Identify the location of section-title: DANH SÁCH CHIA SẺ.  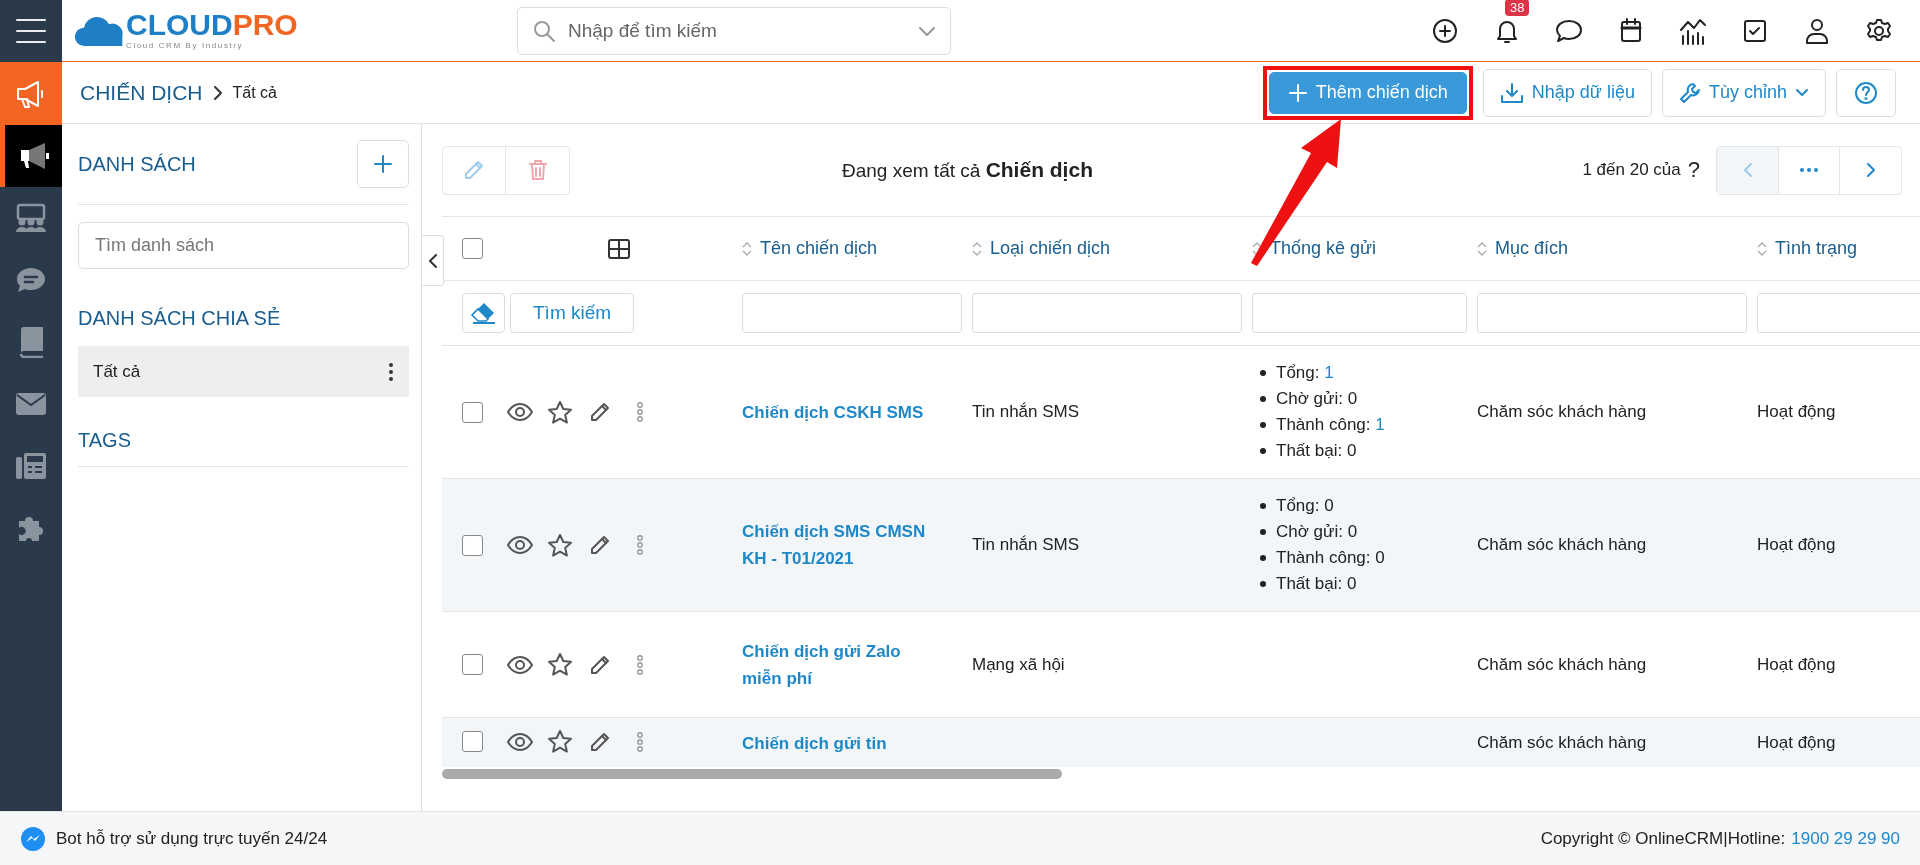
(180, 318).